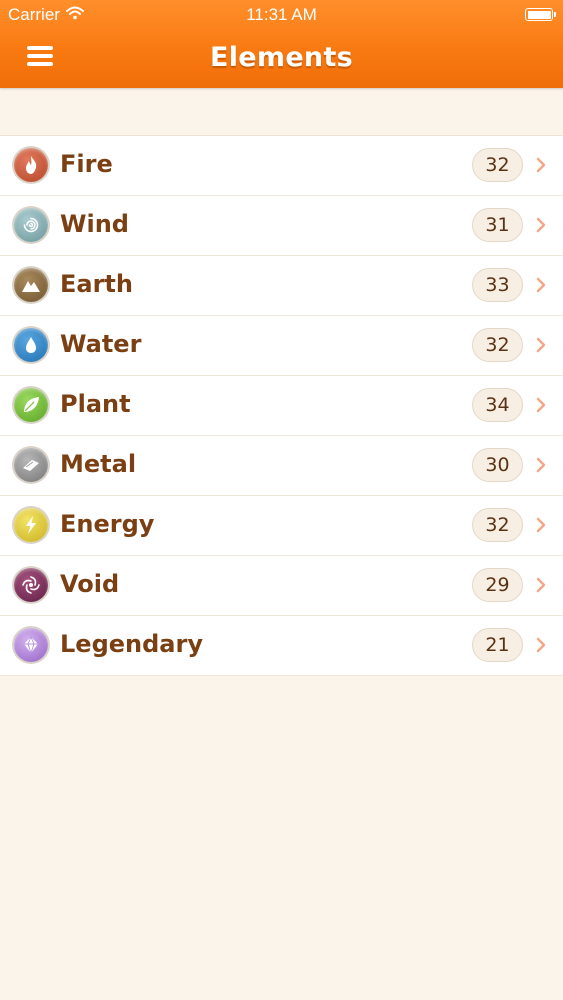 The height and width of the screenshot is (1000, 563). I want to click on lightning-icon, so click(31, 525).